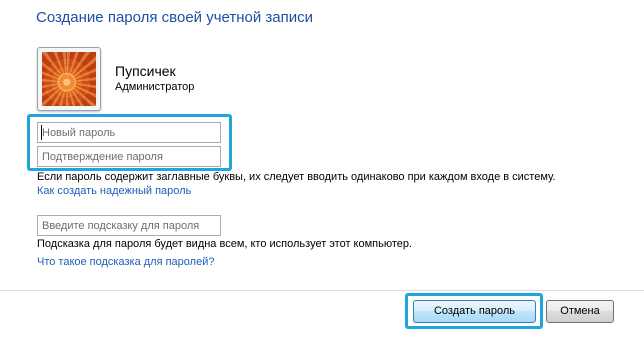 The image size is (644, 342). Describe the element at coordinates (580, 311) in the screenshot. I see `cancel-button: Отмена` at that location.